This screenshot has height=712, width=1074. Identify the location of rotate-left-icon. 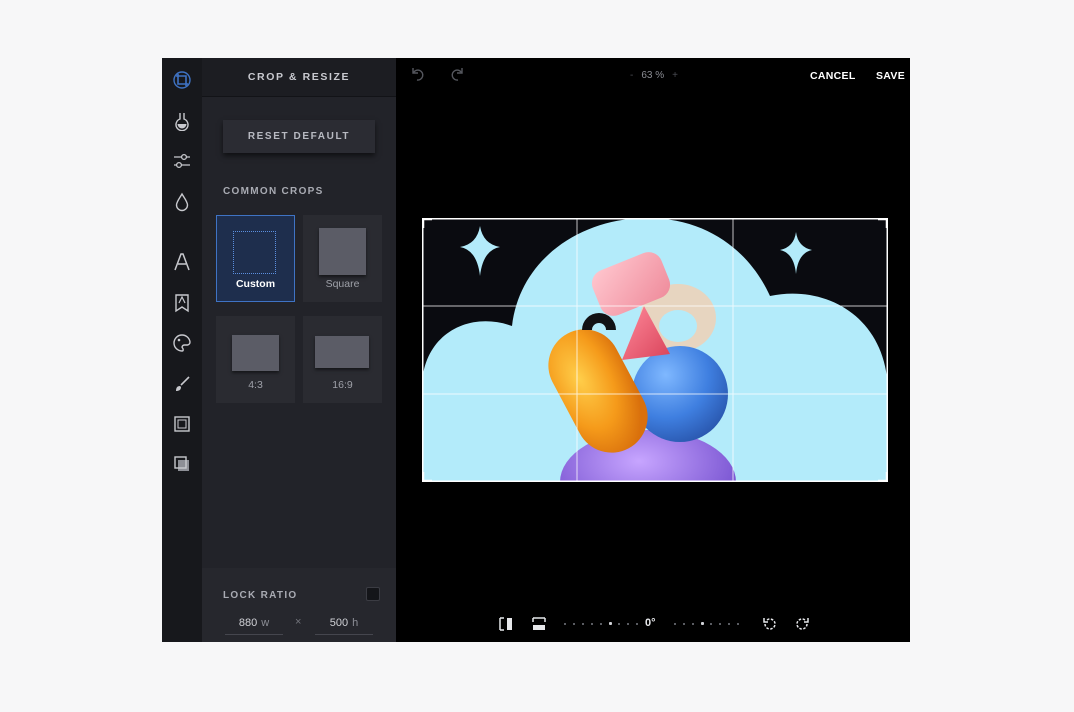
(769, 624).